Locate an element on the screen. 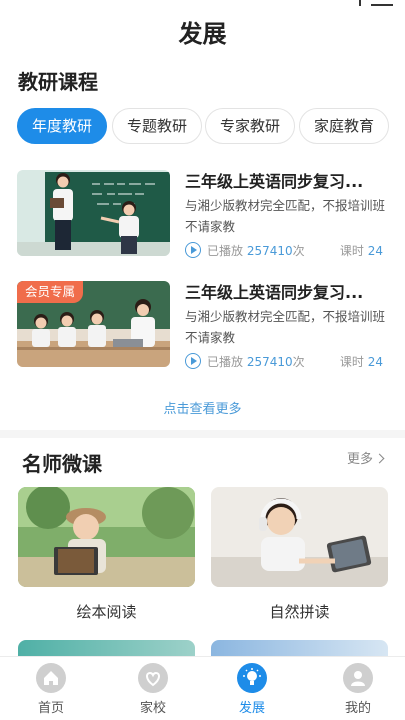  tabbar-item-school: 家校 is located at coordinates (153, 691).